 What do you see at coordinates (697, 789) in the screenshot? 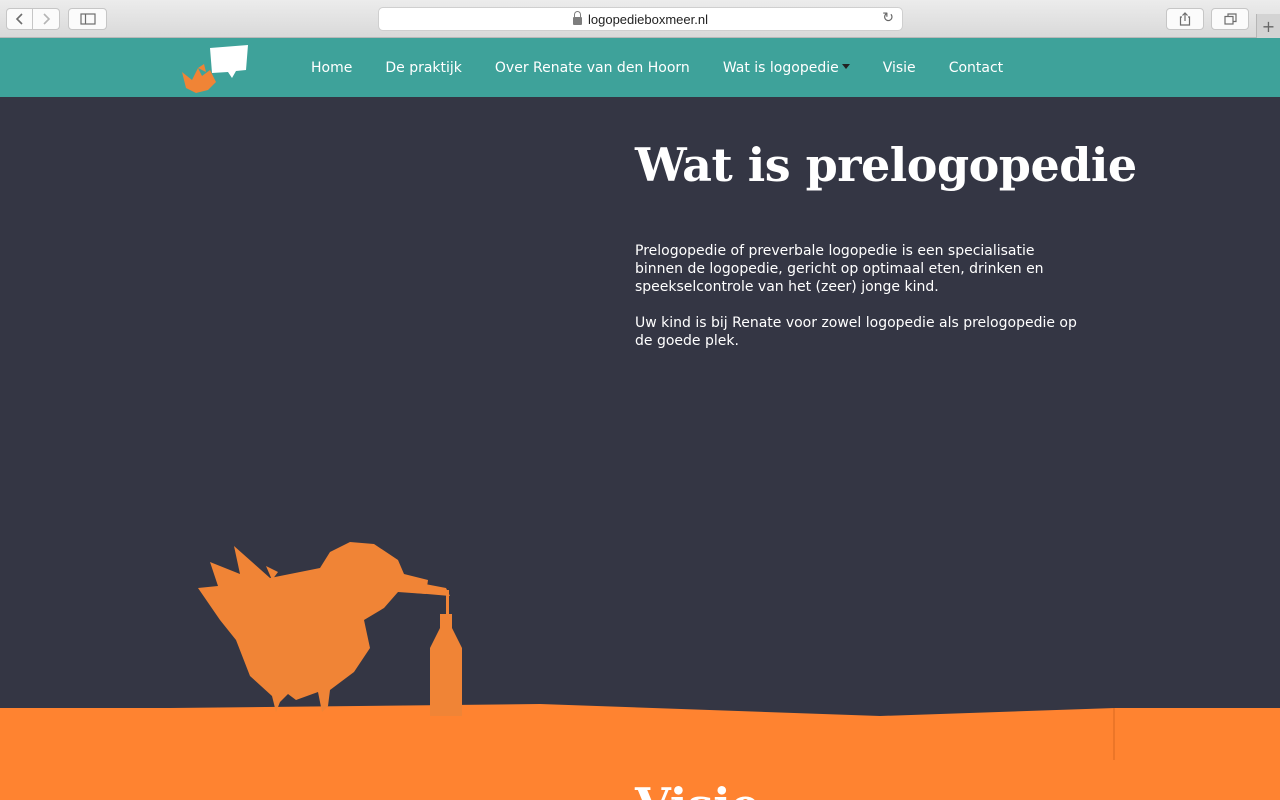
I see `section-title-visie: Visie` at bounding box center [697, 789].